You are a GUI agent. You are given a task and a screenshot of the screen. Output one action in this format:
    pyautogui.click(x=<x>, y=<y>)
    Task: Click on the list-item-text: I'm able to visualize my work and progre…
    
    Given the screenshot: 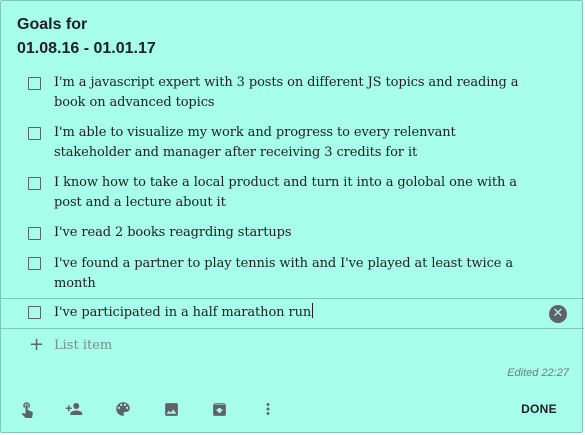 What is the action you would take?
    pyautogui.click(x=294, y=143)
    